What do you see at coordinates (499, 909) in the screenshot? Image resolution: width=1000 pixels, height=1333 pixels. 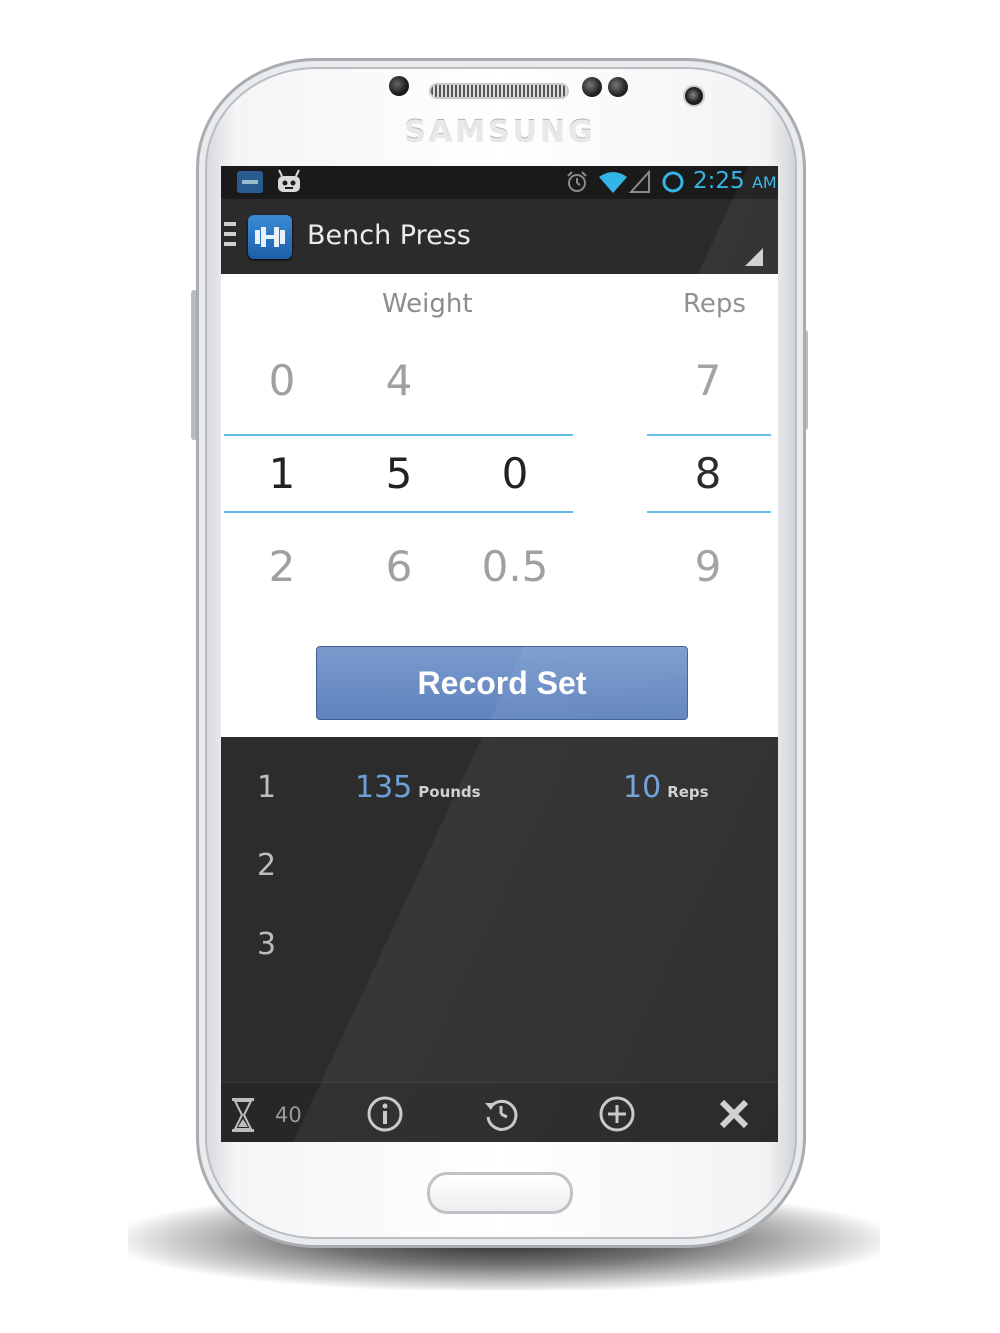 I see `set-log: 1 135 Pounds 10 Reps 2 3` at bounding box center [499, 909].